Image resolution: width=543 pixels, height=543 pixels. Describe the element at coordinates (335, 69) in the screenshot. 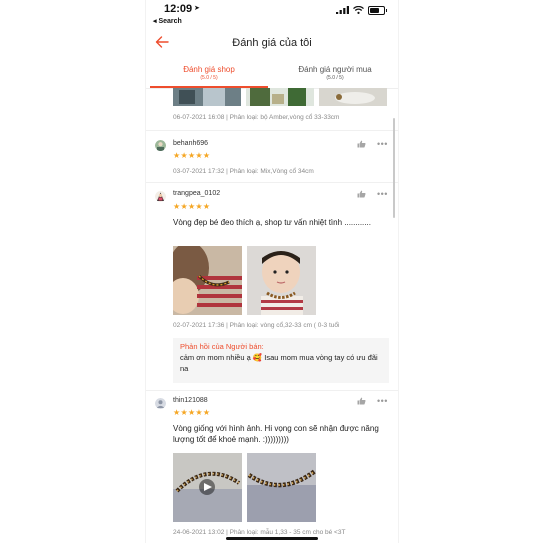

I see `tab-buyer-reviews-label: Đánh giá người mua` at that location.